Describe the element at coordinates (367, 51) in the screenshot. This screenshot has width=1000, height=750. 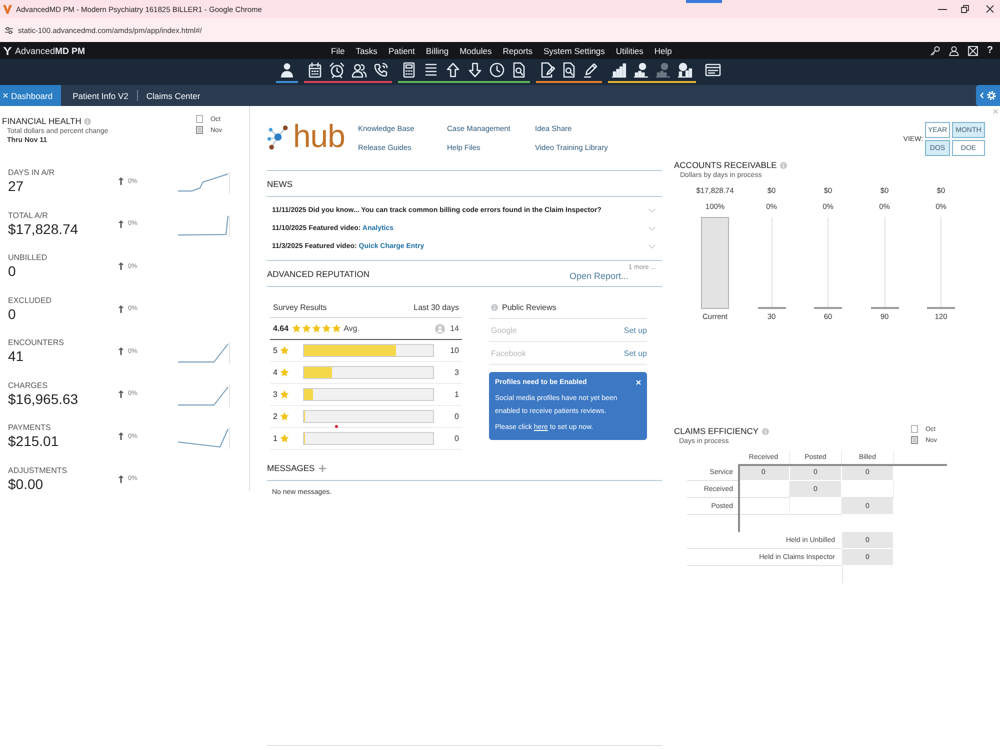
I see `menu-item: Tasks` at that location.